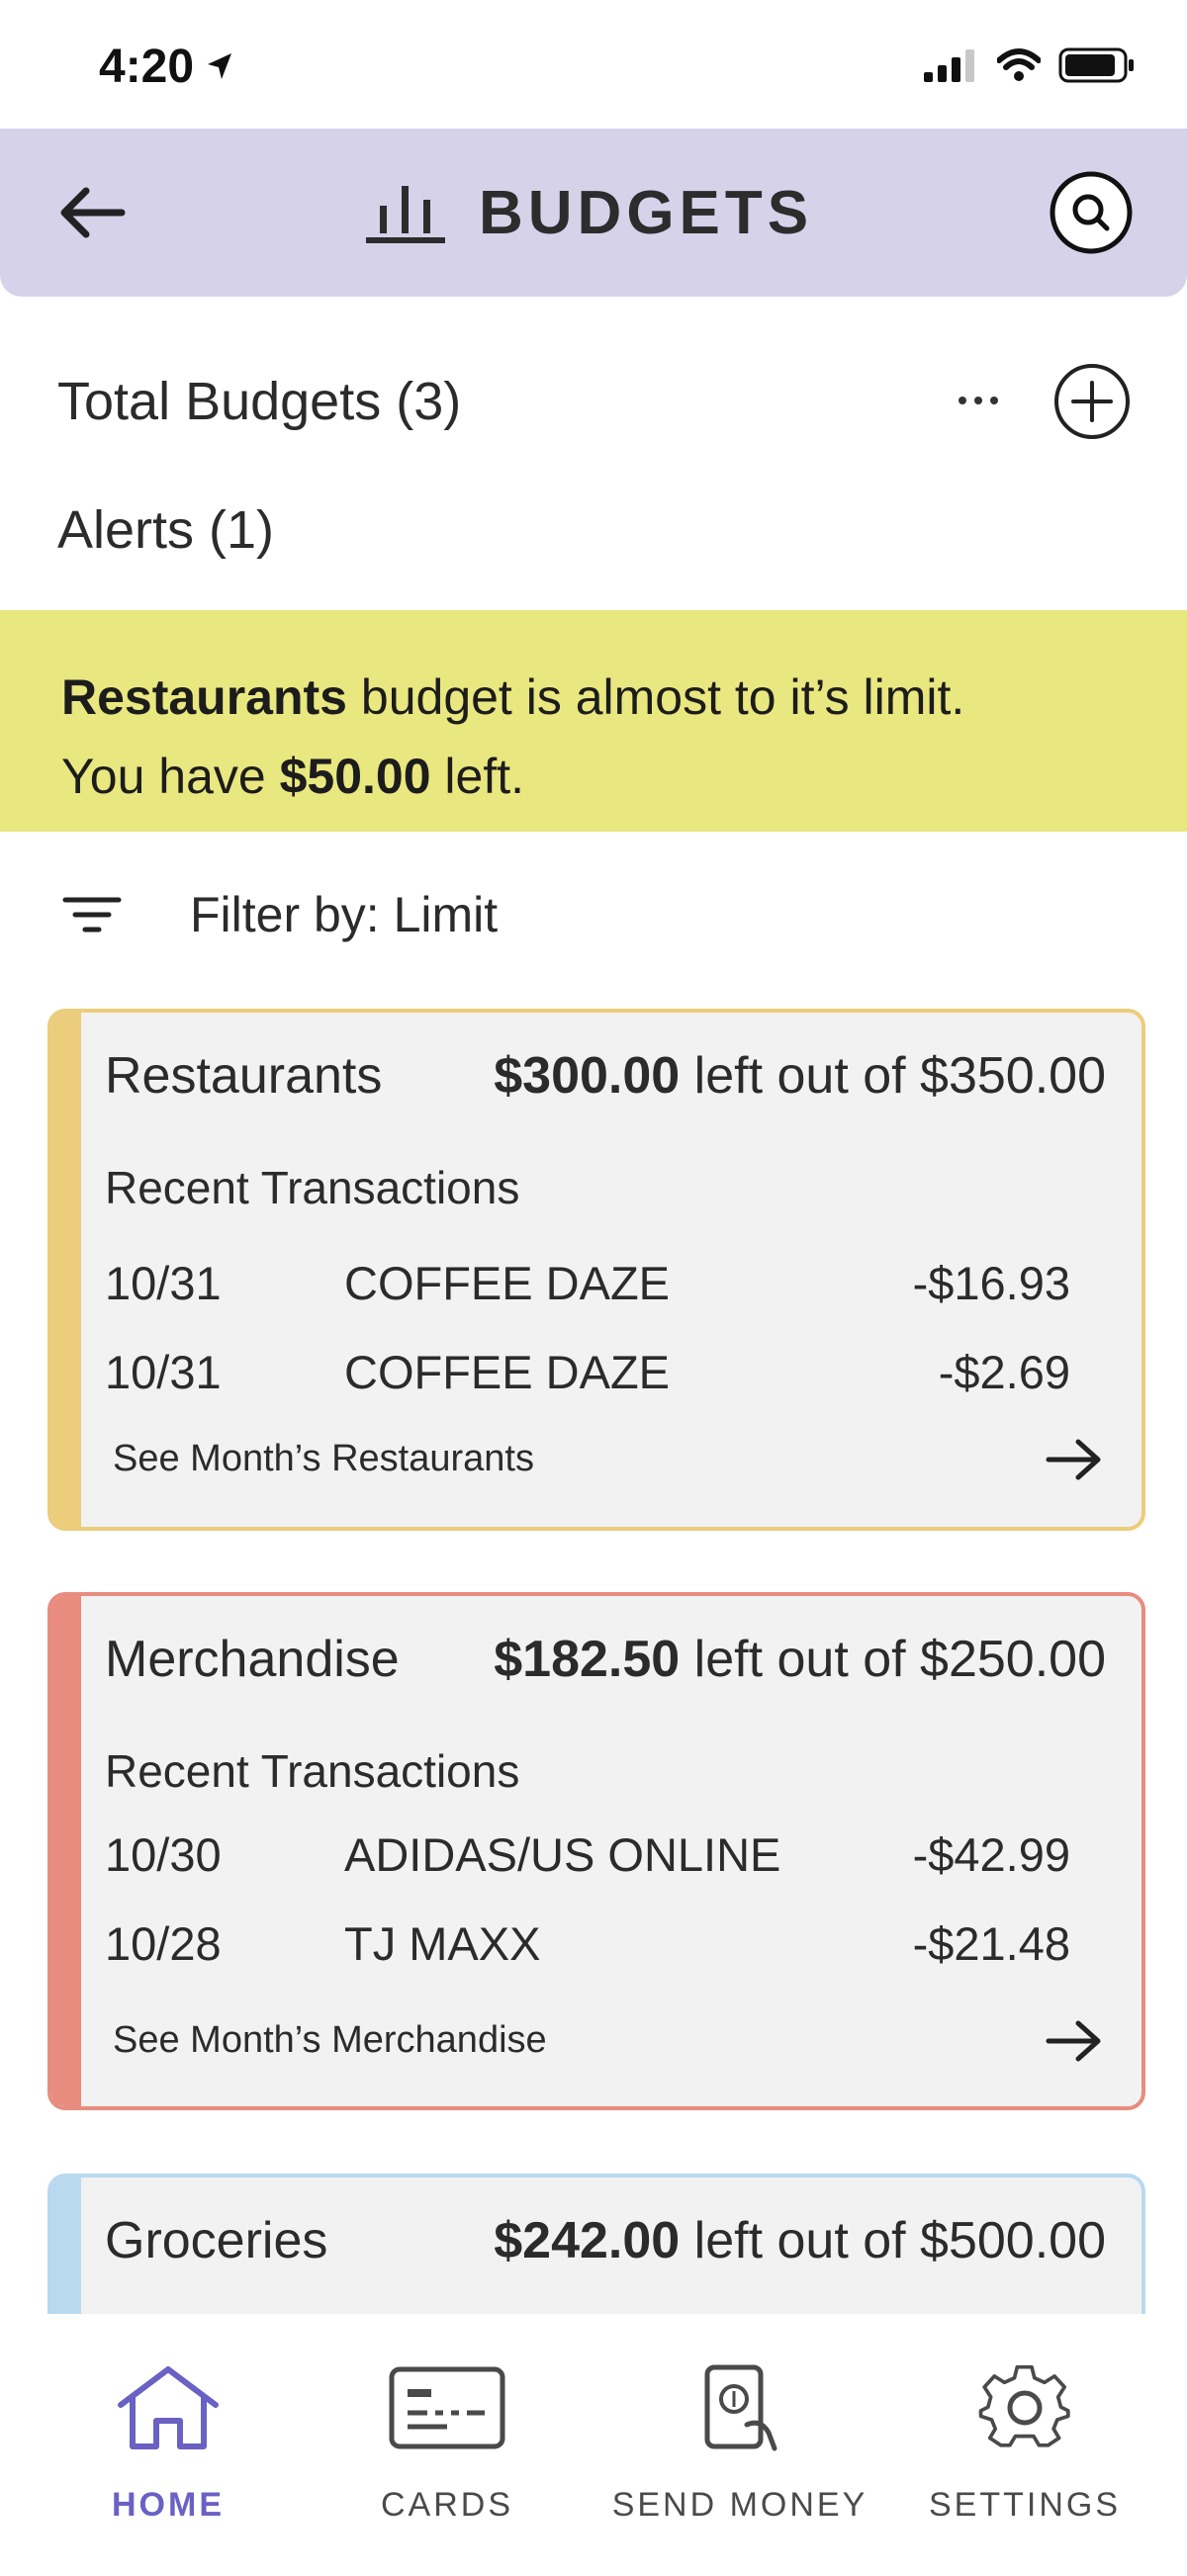  I want to click on filter-control: Filter by: Limit, so click(278, 914).